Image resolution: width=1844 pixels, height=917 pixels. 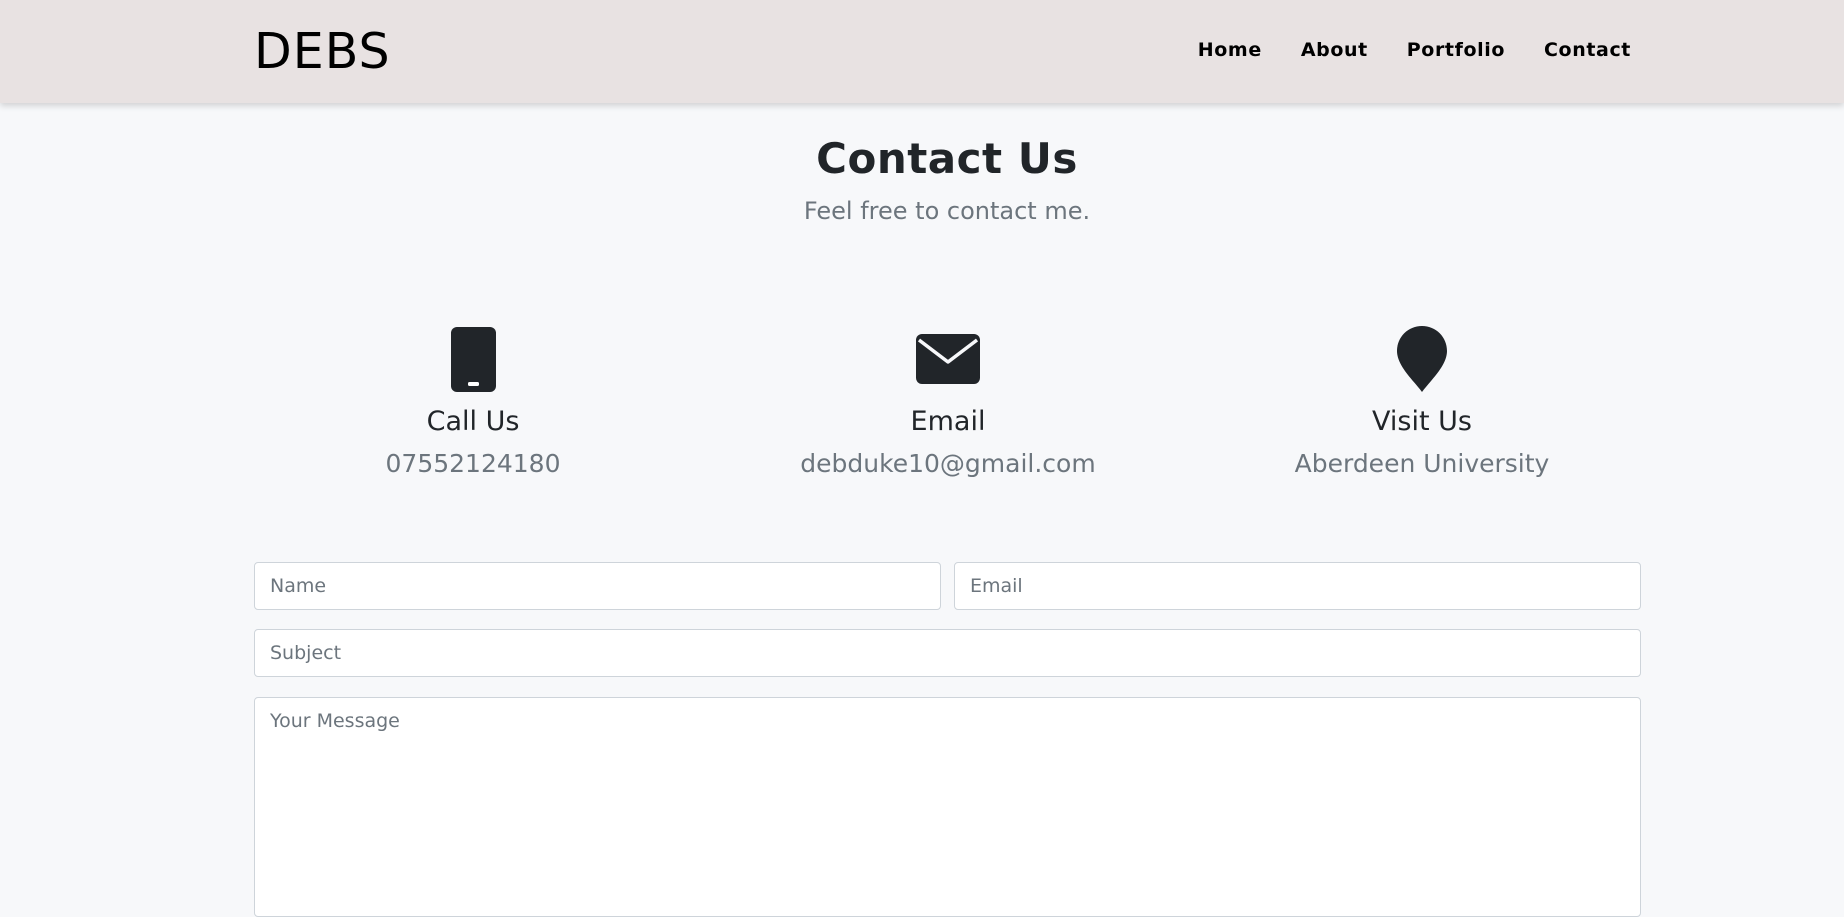 I want to click on subject-input, so click(x=947, y=653).